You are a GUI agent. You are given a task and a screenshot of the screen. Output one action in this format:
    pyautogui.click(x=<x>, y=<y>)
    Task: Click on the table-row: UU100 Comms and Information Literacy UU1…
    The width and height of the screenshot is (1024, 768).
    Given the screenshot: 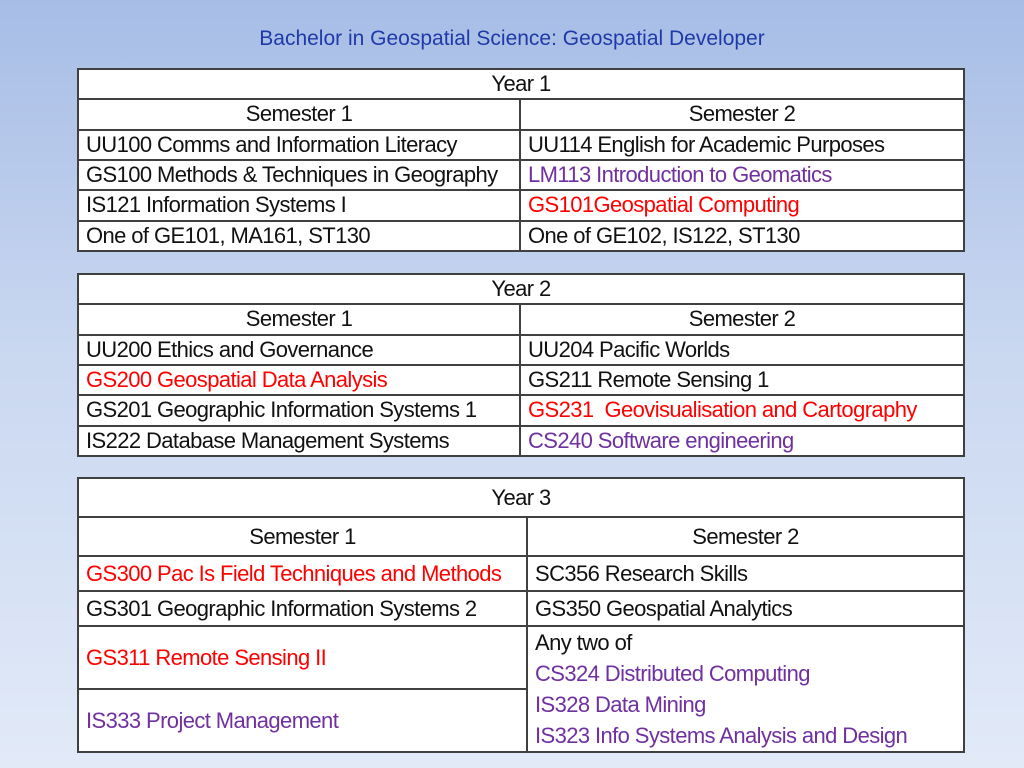 What is the action you would take?
    pyautogui.click(x=521, y=144)
    